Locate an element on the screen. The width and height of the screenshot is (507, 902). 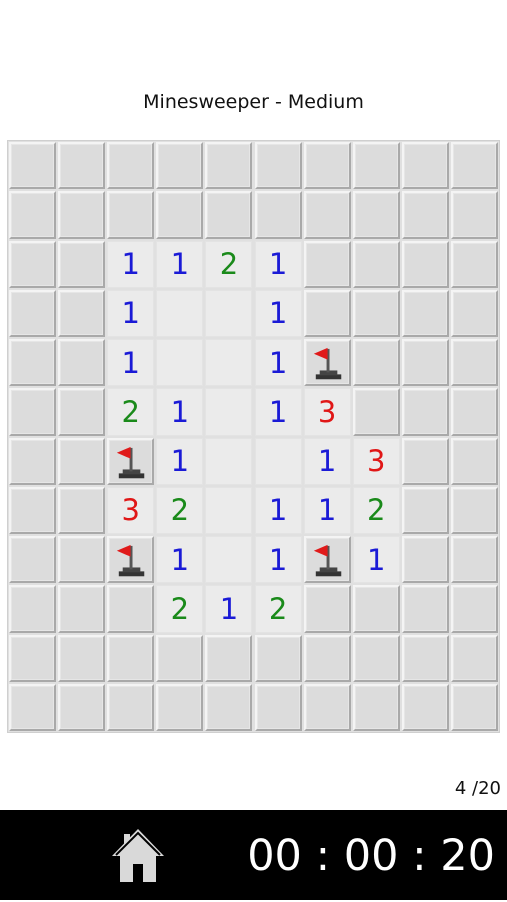
home-button is located at coordinates (138, 855).